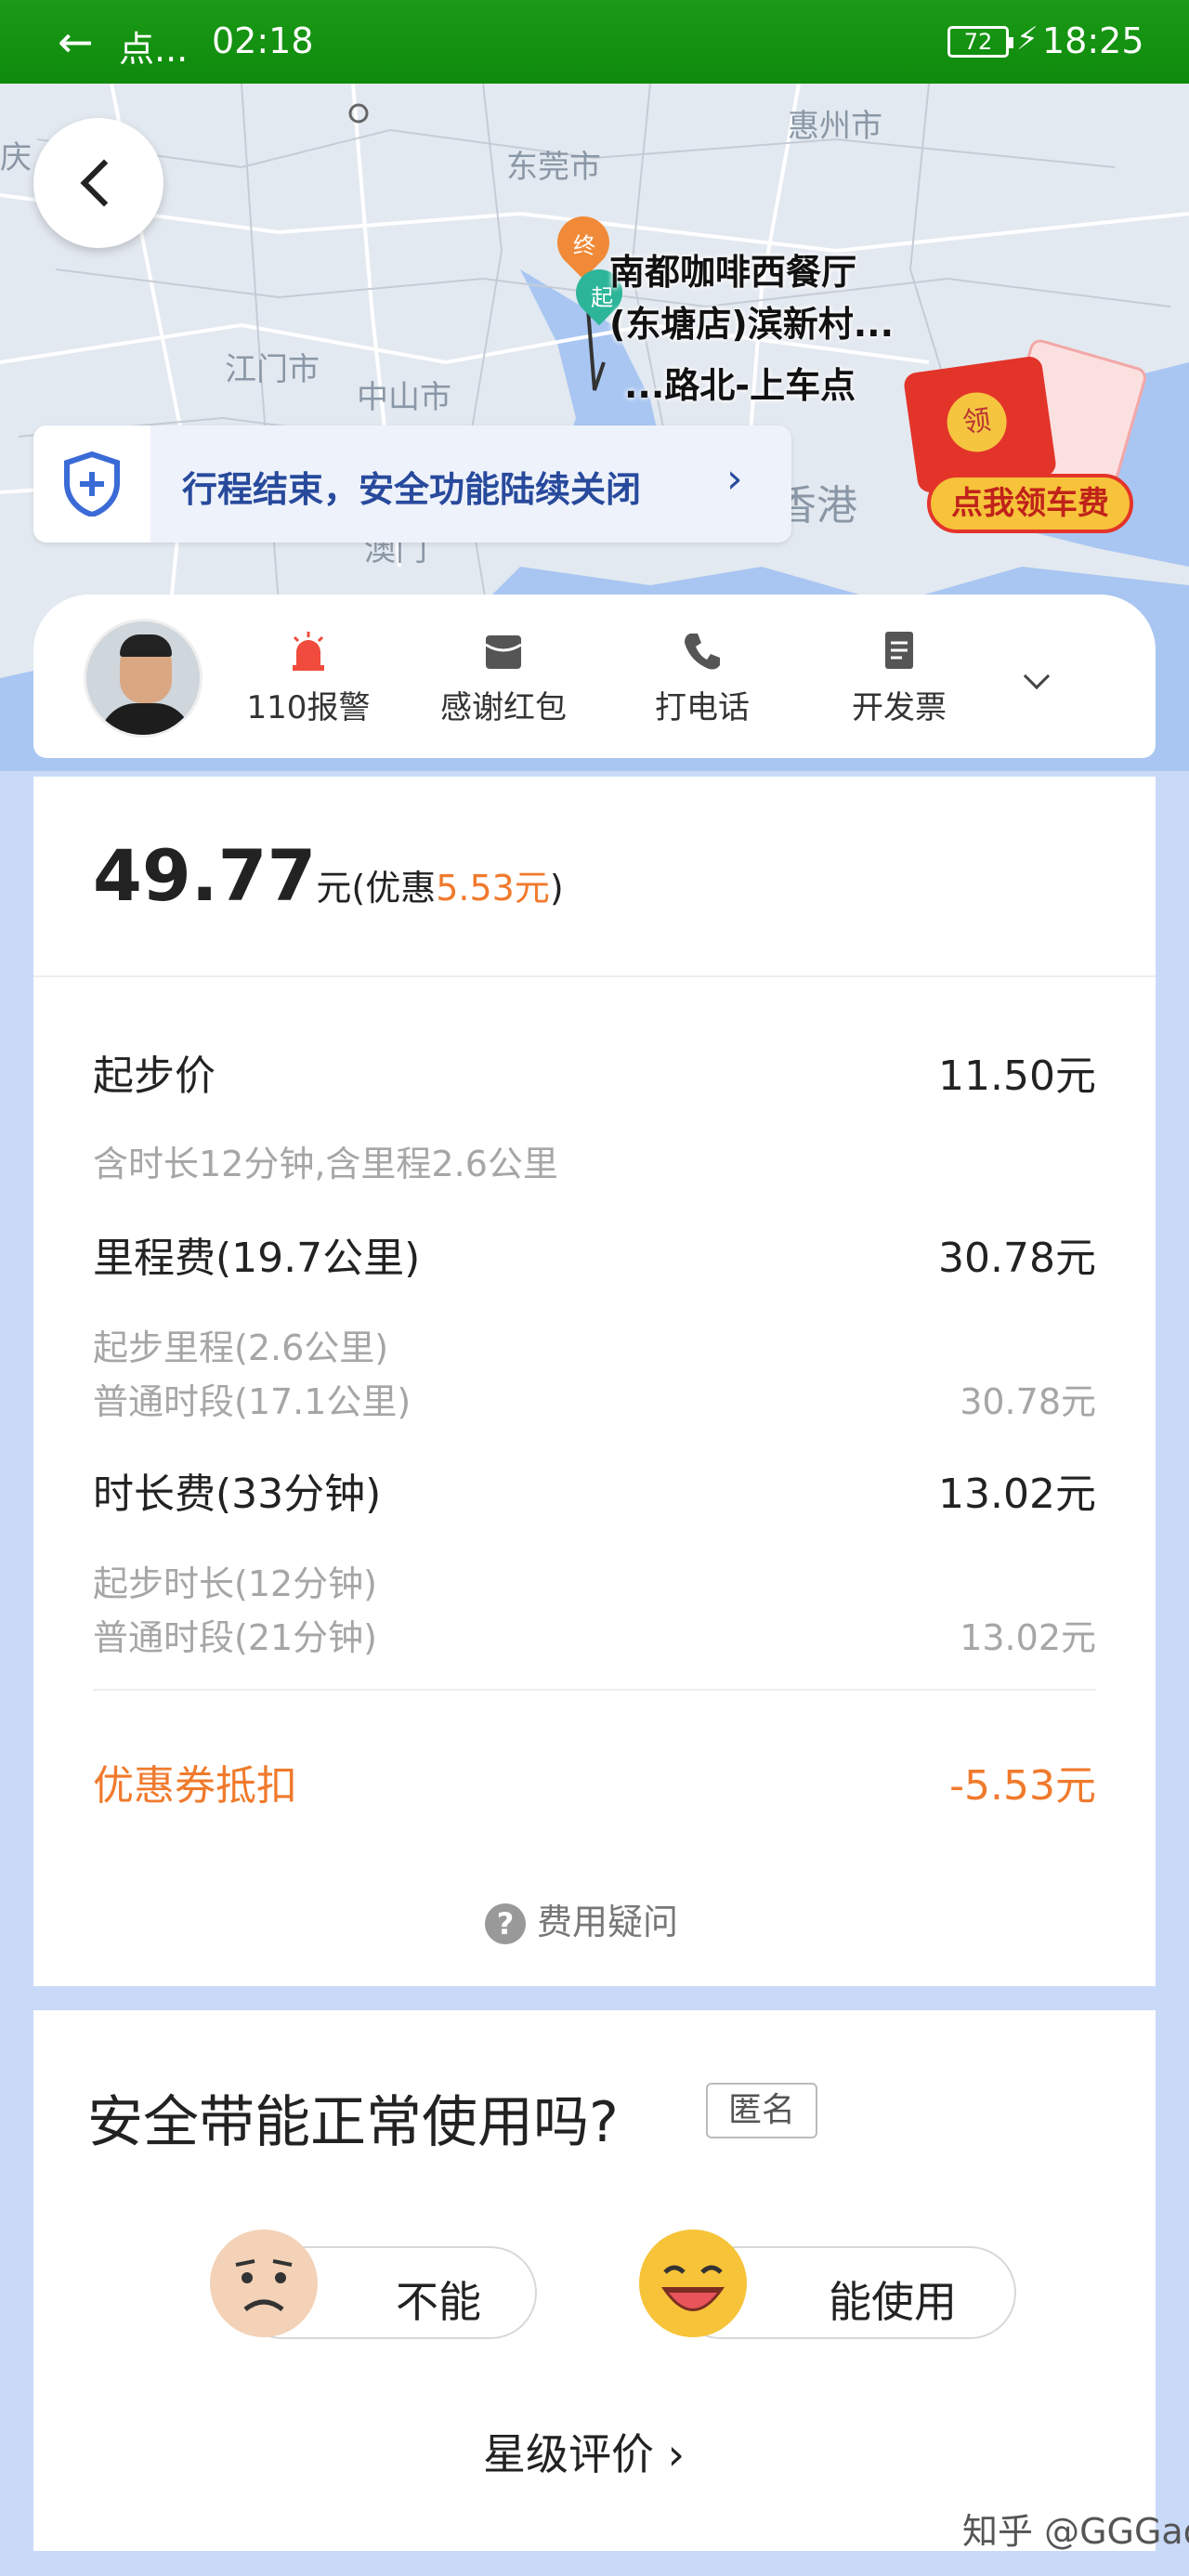  Describe the element at coordinates (693, 2283) in the screenshot. I see `happy-face-icon` at that location.